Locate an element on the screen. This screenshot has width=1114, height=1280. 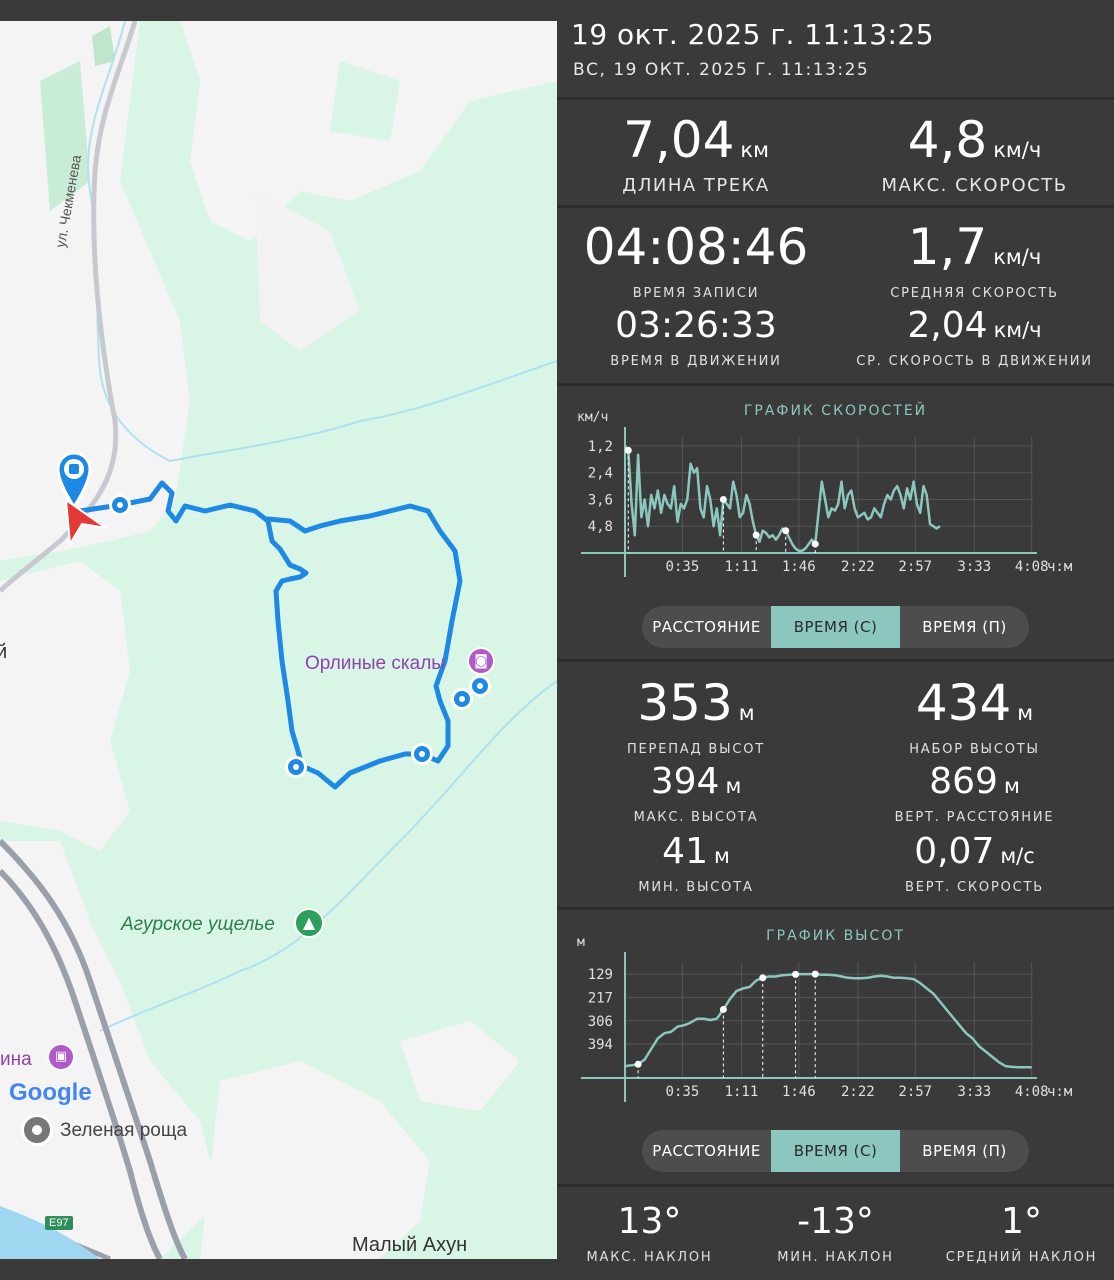
max-elev-value: 394 is located at coordinates (685, 781).